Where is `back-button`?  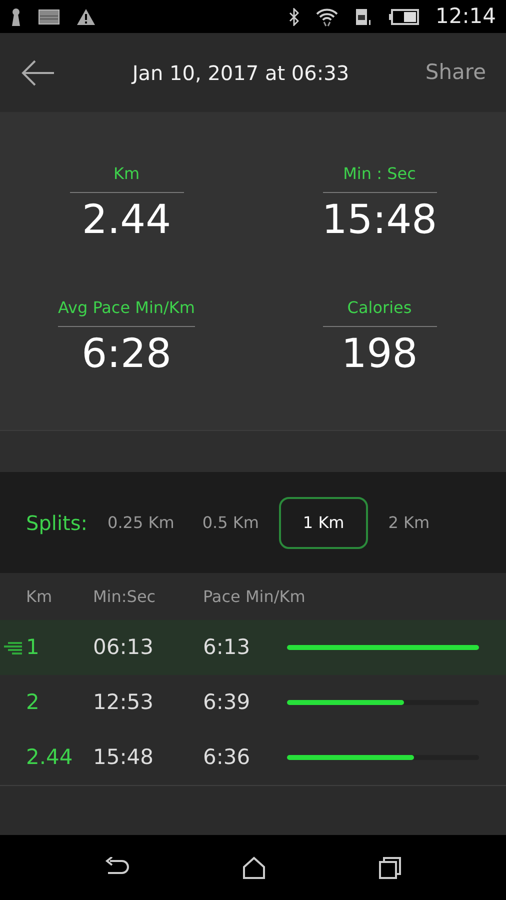 back-button is located at coordinates (38, 72).